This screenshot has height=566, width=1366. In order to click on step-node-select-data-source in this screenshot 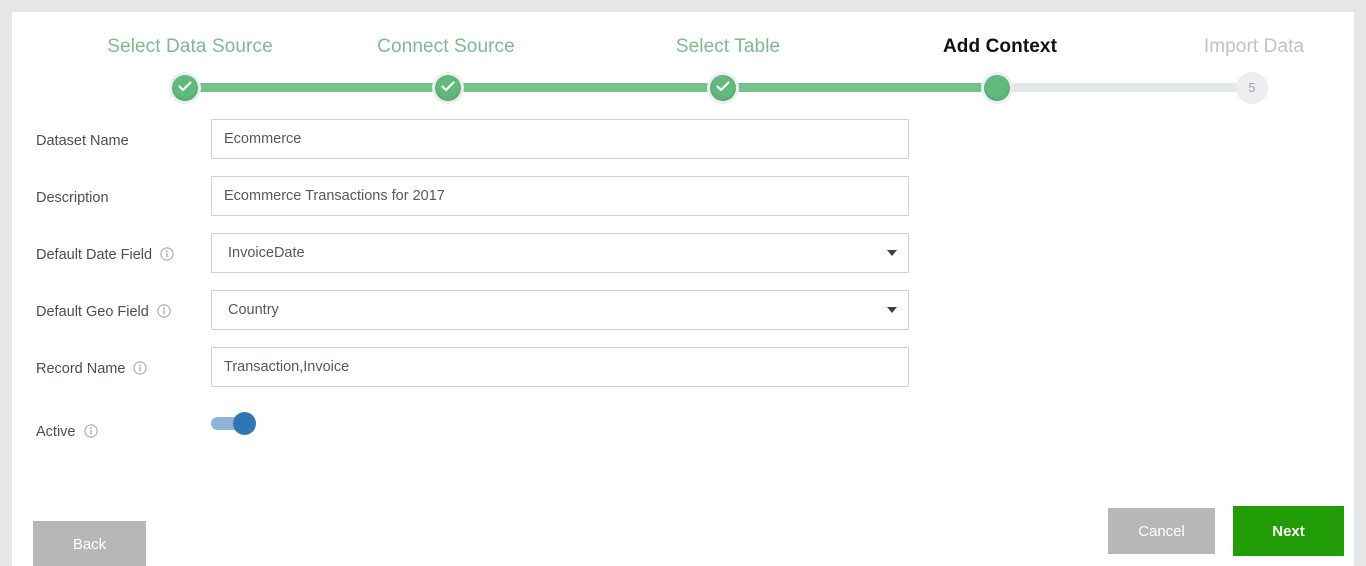, I will do `click(185, 88)`.